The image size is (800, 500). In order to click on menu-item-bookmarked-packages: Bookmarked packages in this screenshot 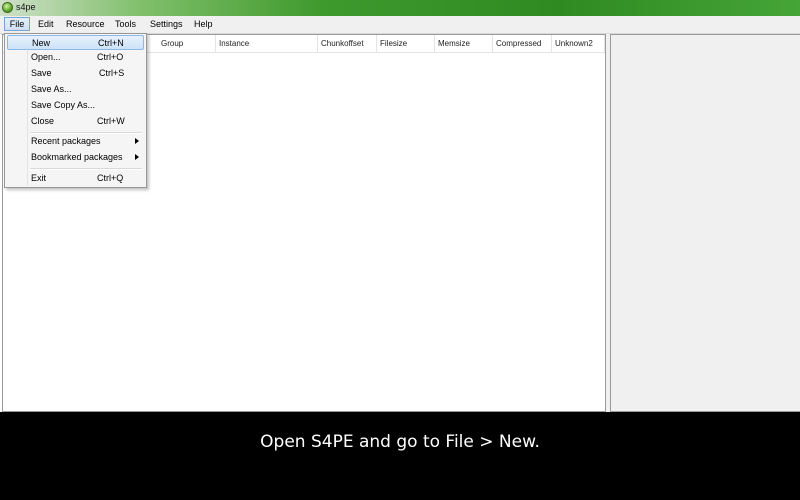, I will do `click(75, 157)`.